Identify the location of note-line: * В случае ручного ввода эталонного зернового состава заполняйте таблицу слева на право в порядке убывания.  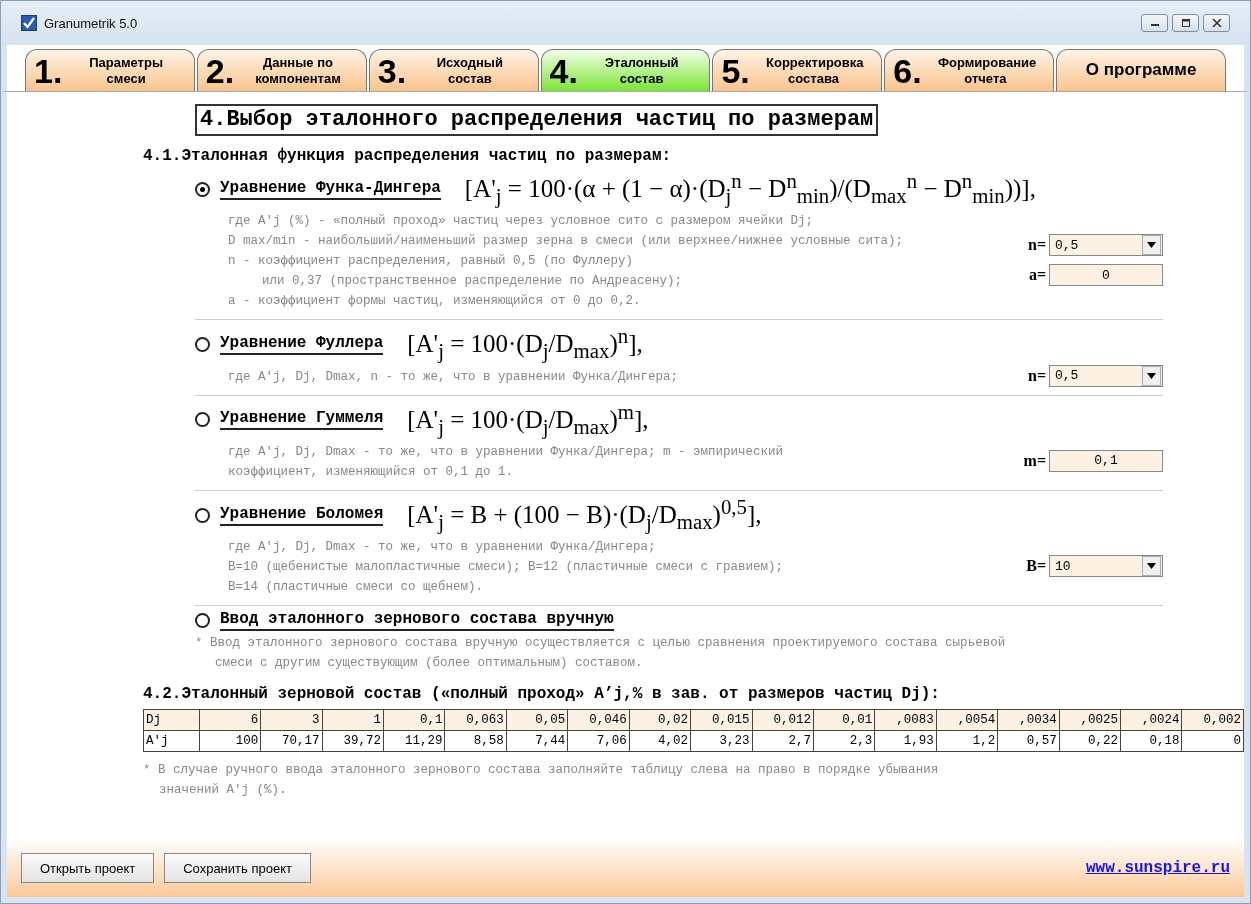
(541, 771).